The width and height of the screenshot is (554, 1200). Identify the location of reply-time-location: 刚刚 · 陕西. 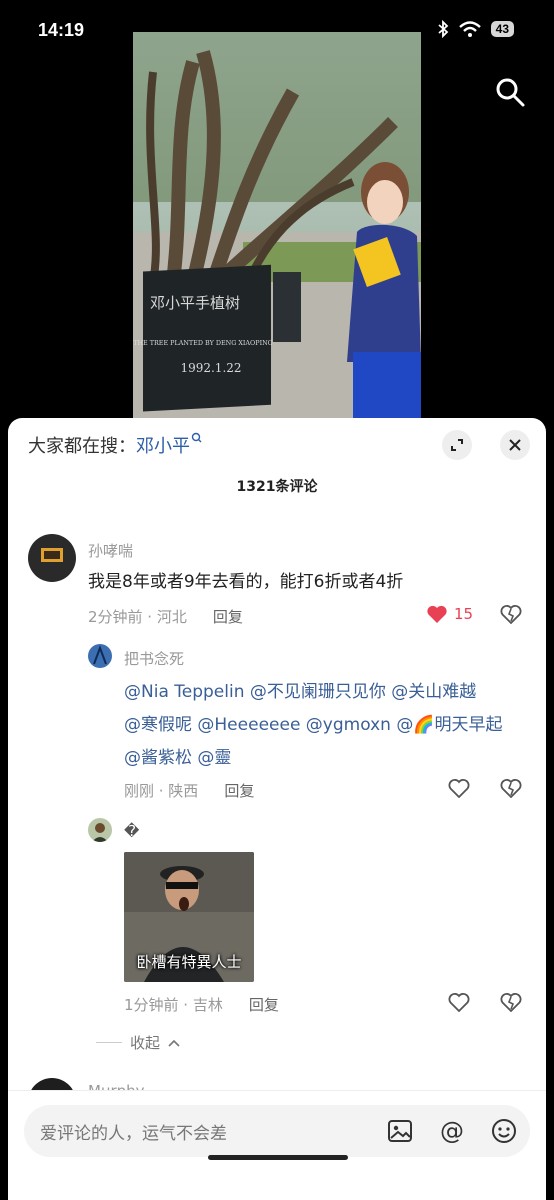
(161, 791).